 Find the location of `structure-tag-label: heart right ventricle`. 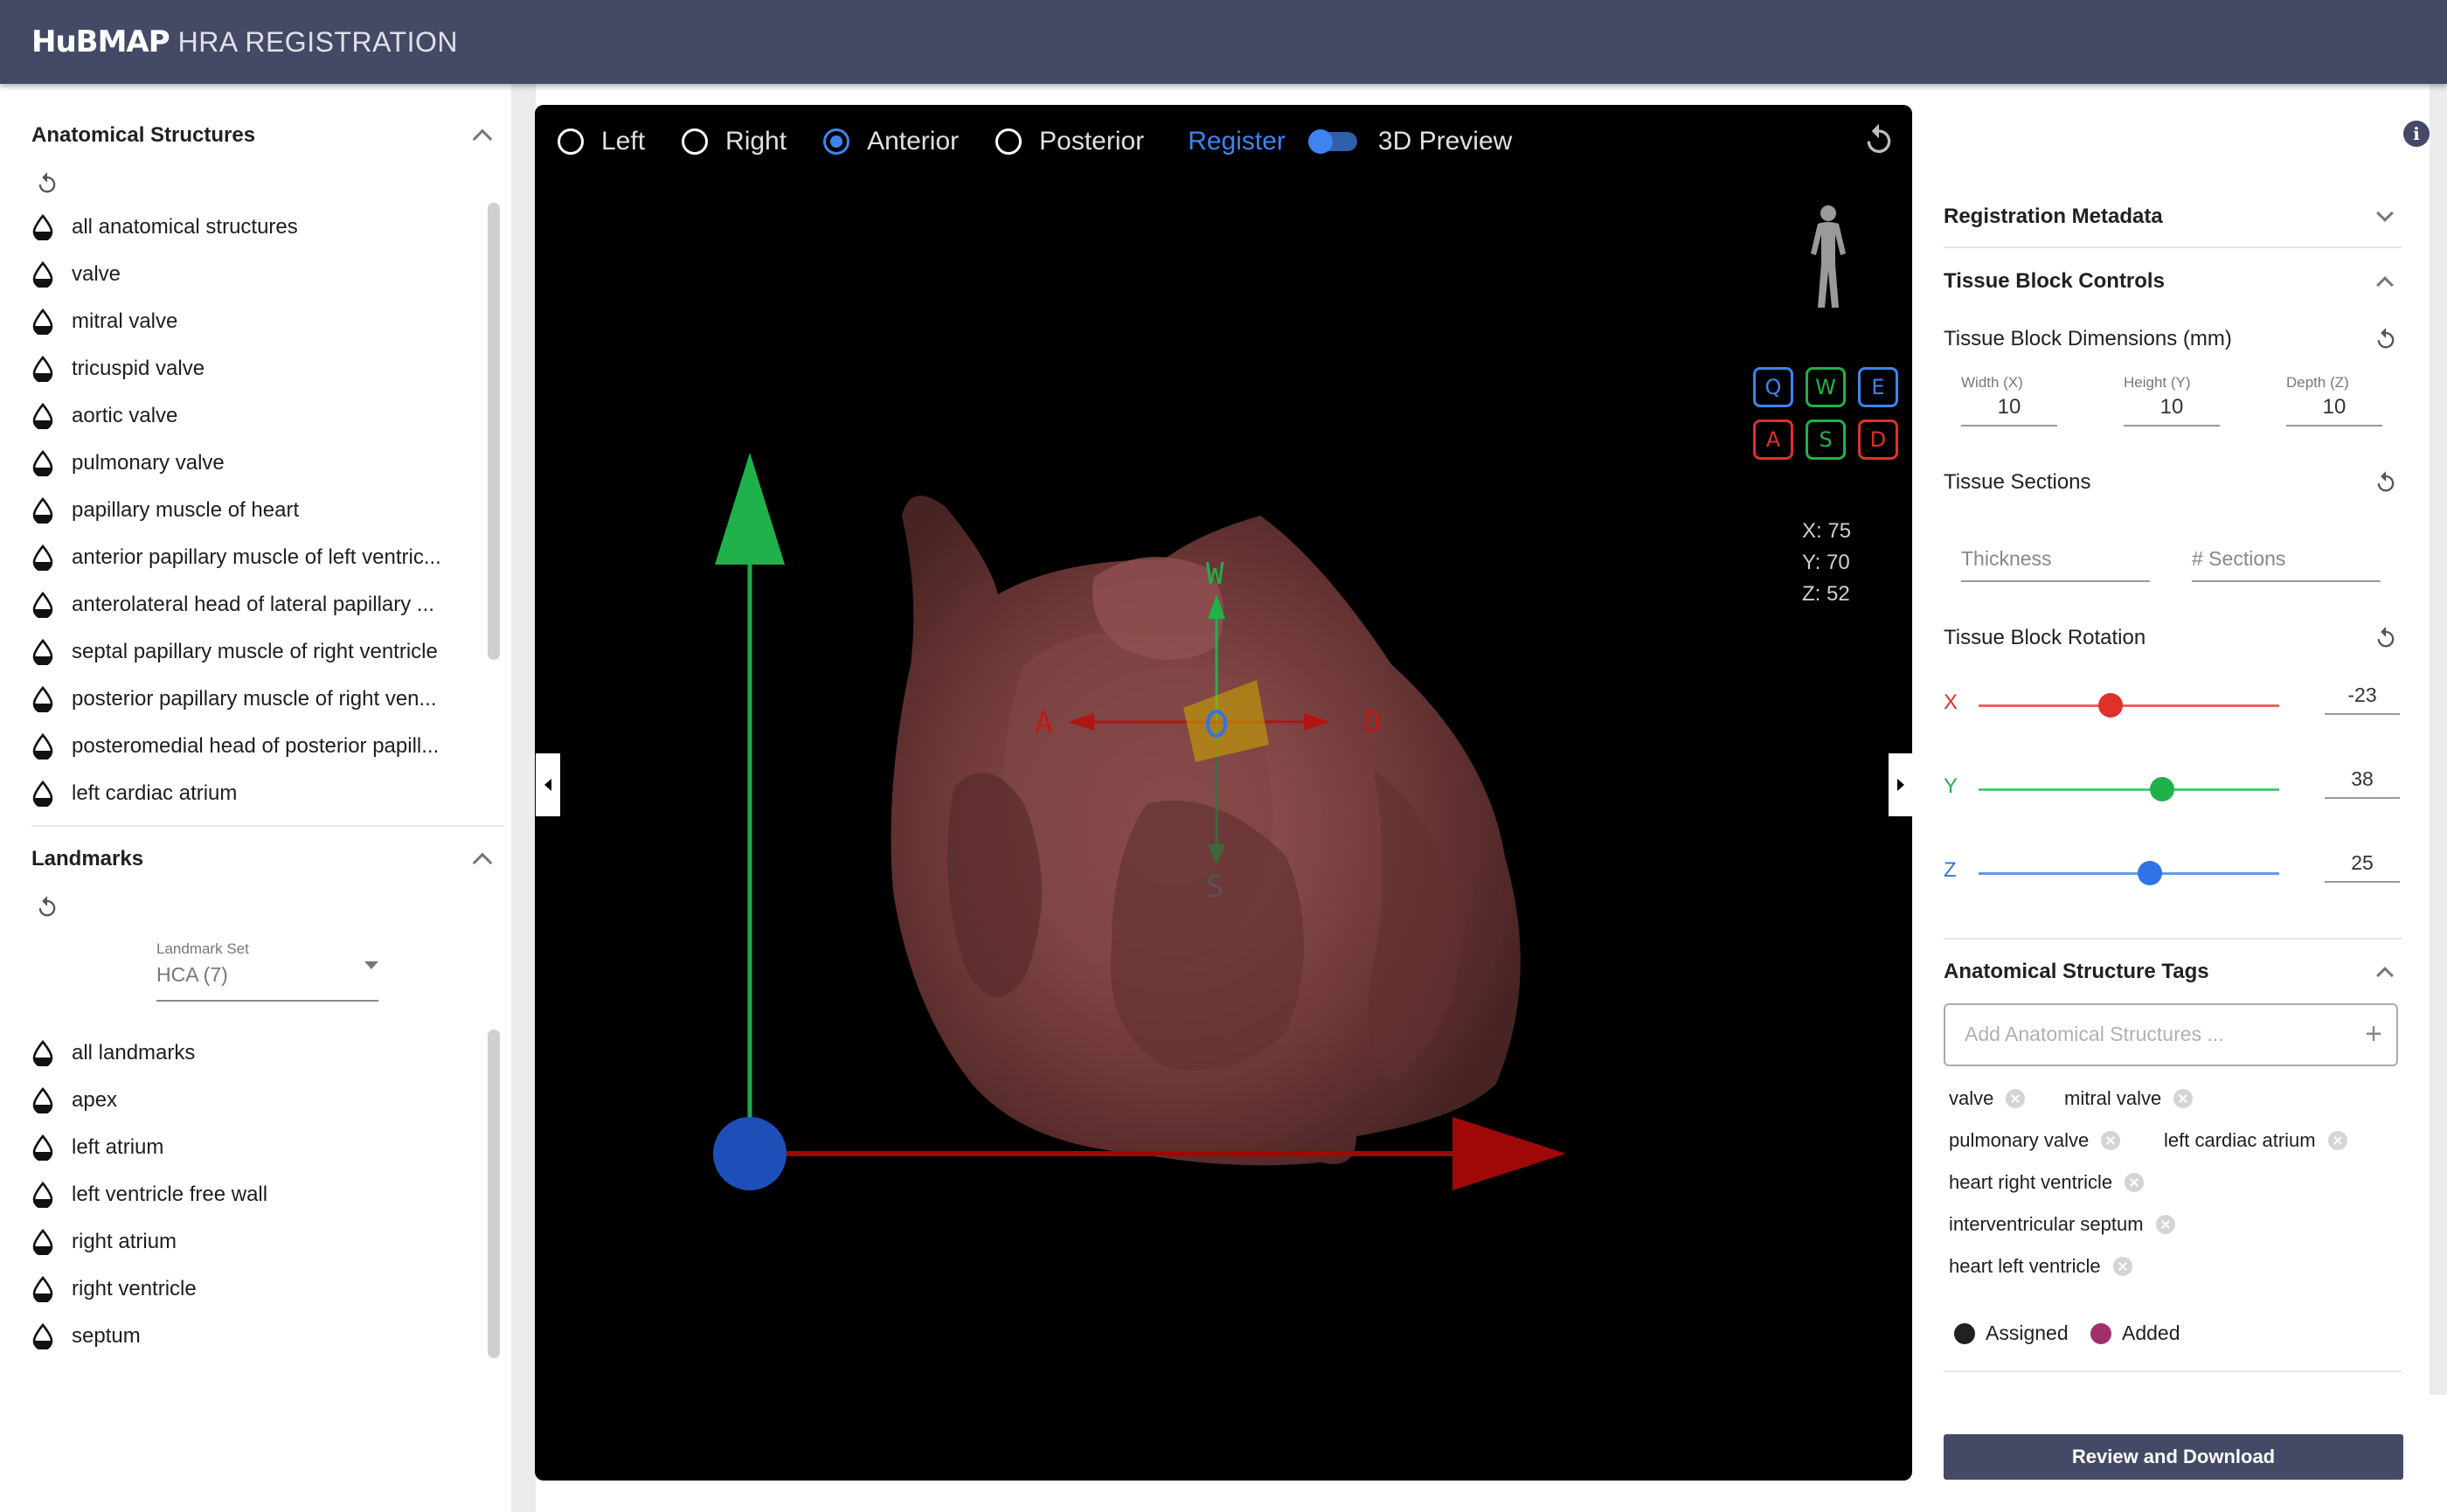

structure-tag-label: heart right ventricle is located at coordinates (2031, 1182).